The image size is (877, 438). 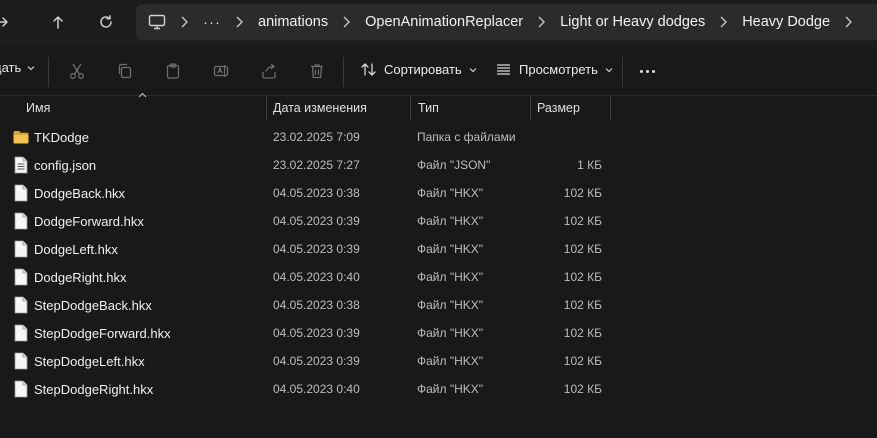 What do you see at coordinates (89, 221) in the screenshot?
I see `file-name: DodgeForward.hkx` at bounding box center [89, 221].